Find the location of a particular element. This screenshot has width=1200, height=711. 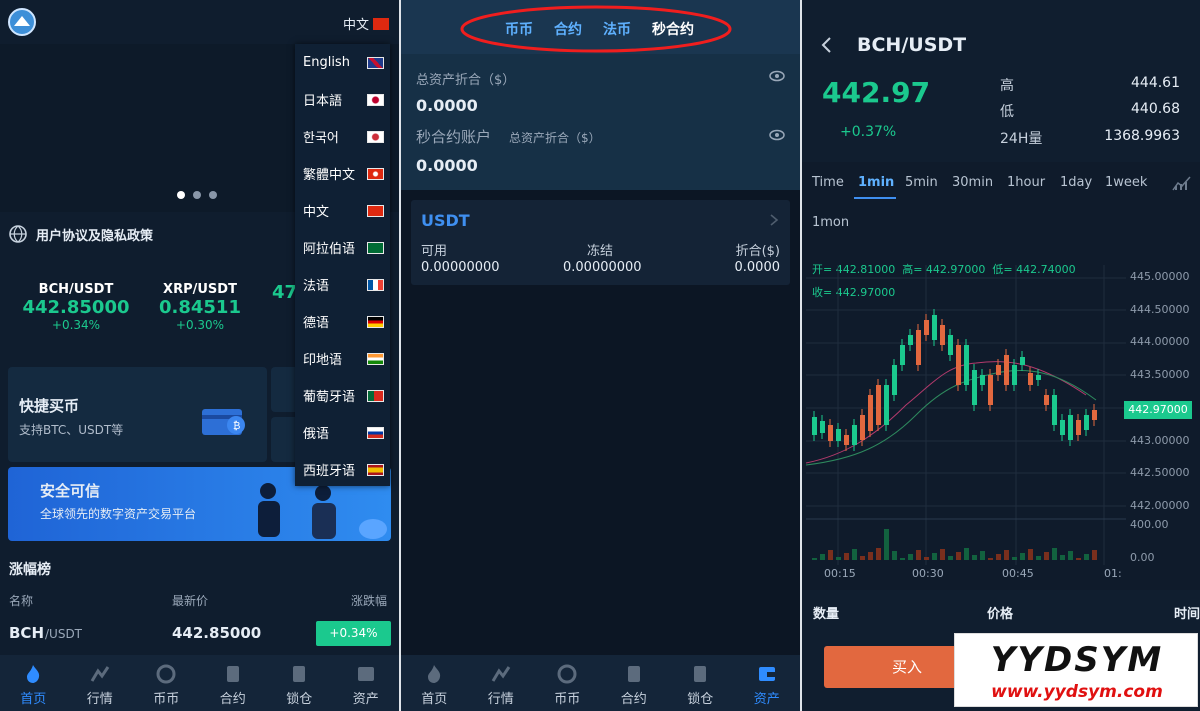

lang-option-french: 法语 is located at coordinates (342, 284).